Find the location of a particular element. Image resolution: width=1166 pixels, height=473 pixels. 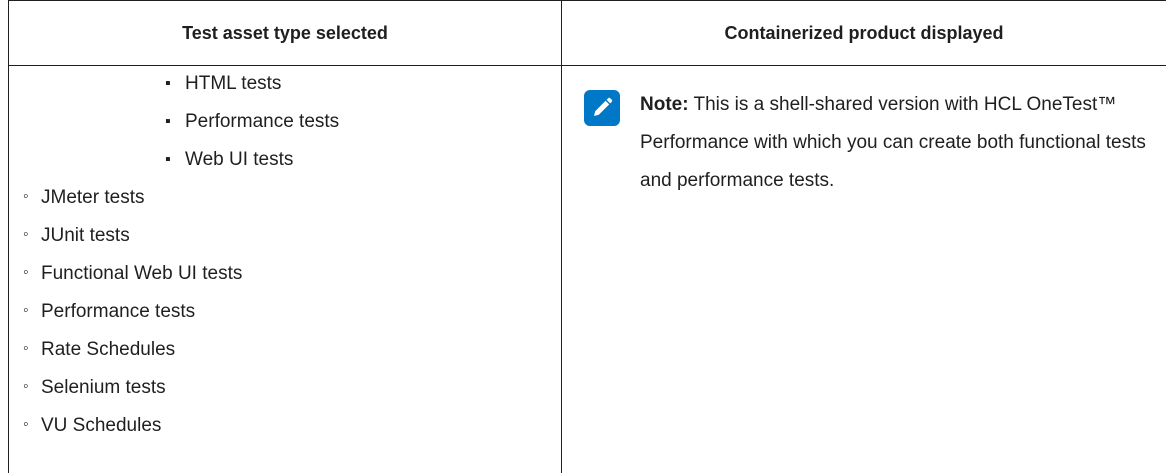

list-item: ◦ JUnit tests is located at coordinates (285, 236).